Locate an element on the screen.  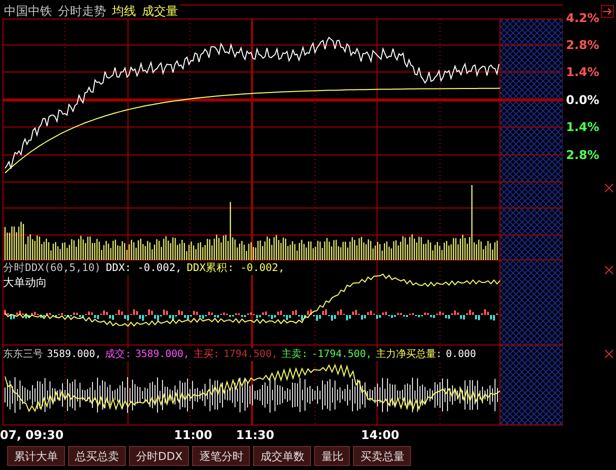
indicator-tab: 分时DDX is located at coordinates (159, 456).